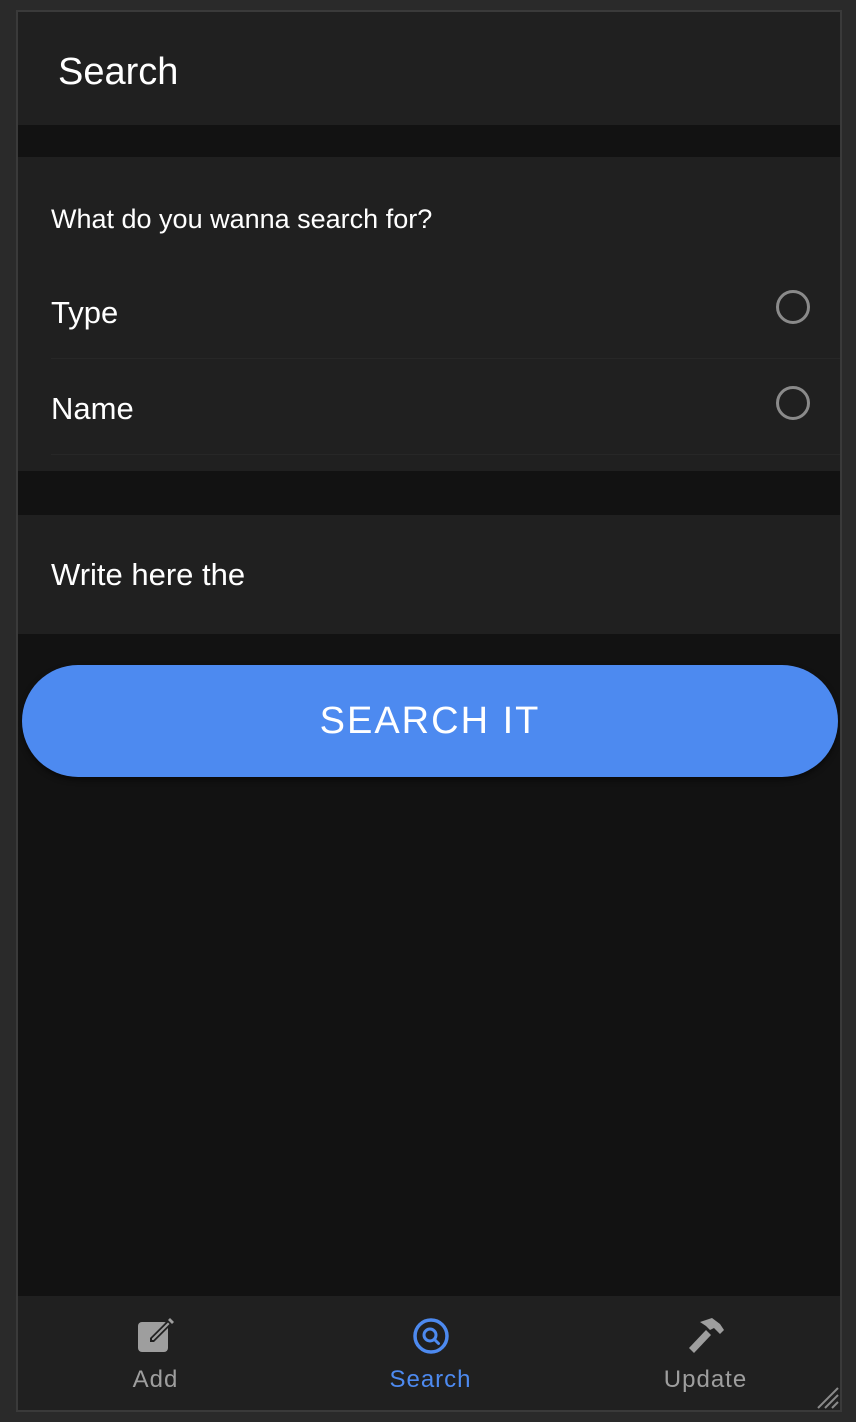  Describe the element at coordinates (793, 403) in the screenshot. I see `option-name-radio` at that location.